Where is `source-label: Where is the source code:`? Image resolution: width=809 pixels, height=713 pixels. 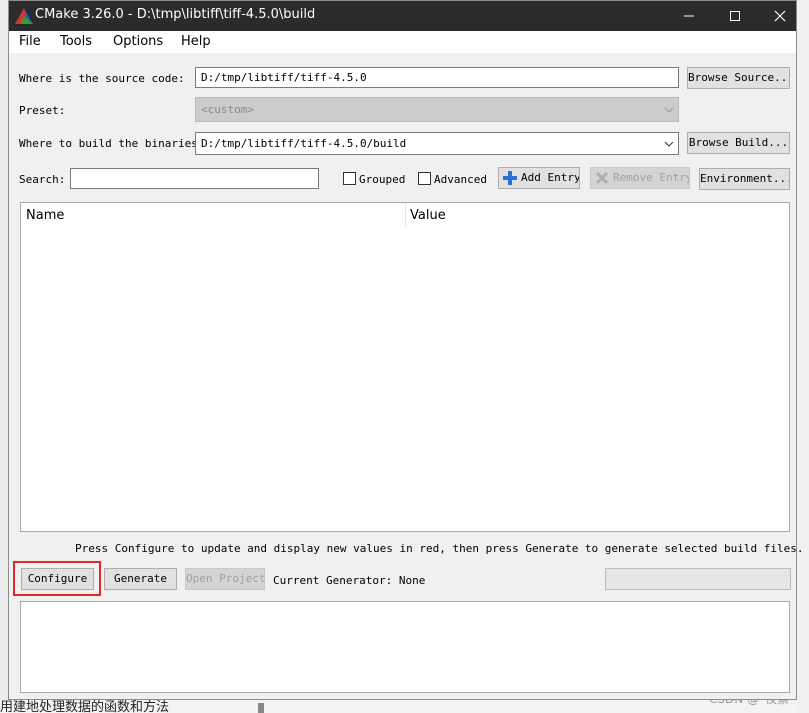 source-label: Where is the source code: is located at coordinates (102, 78).